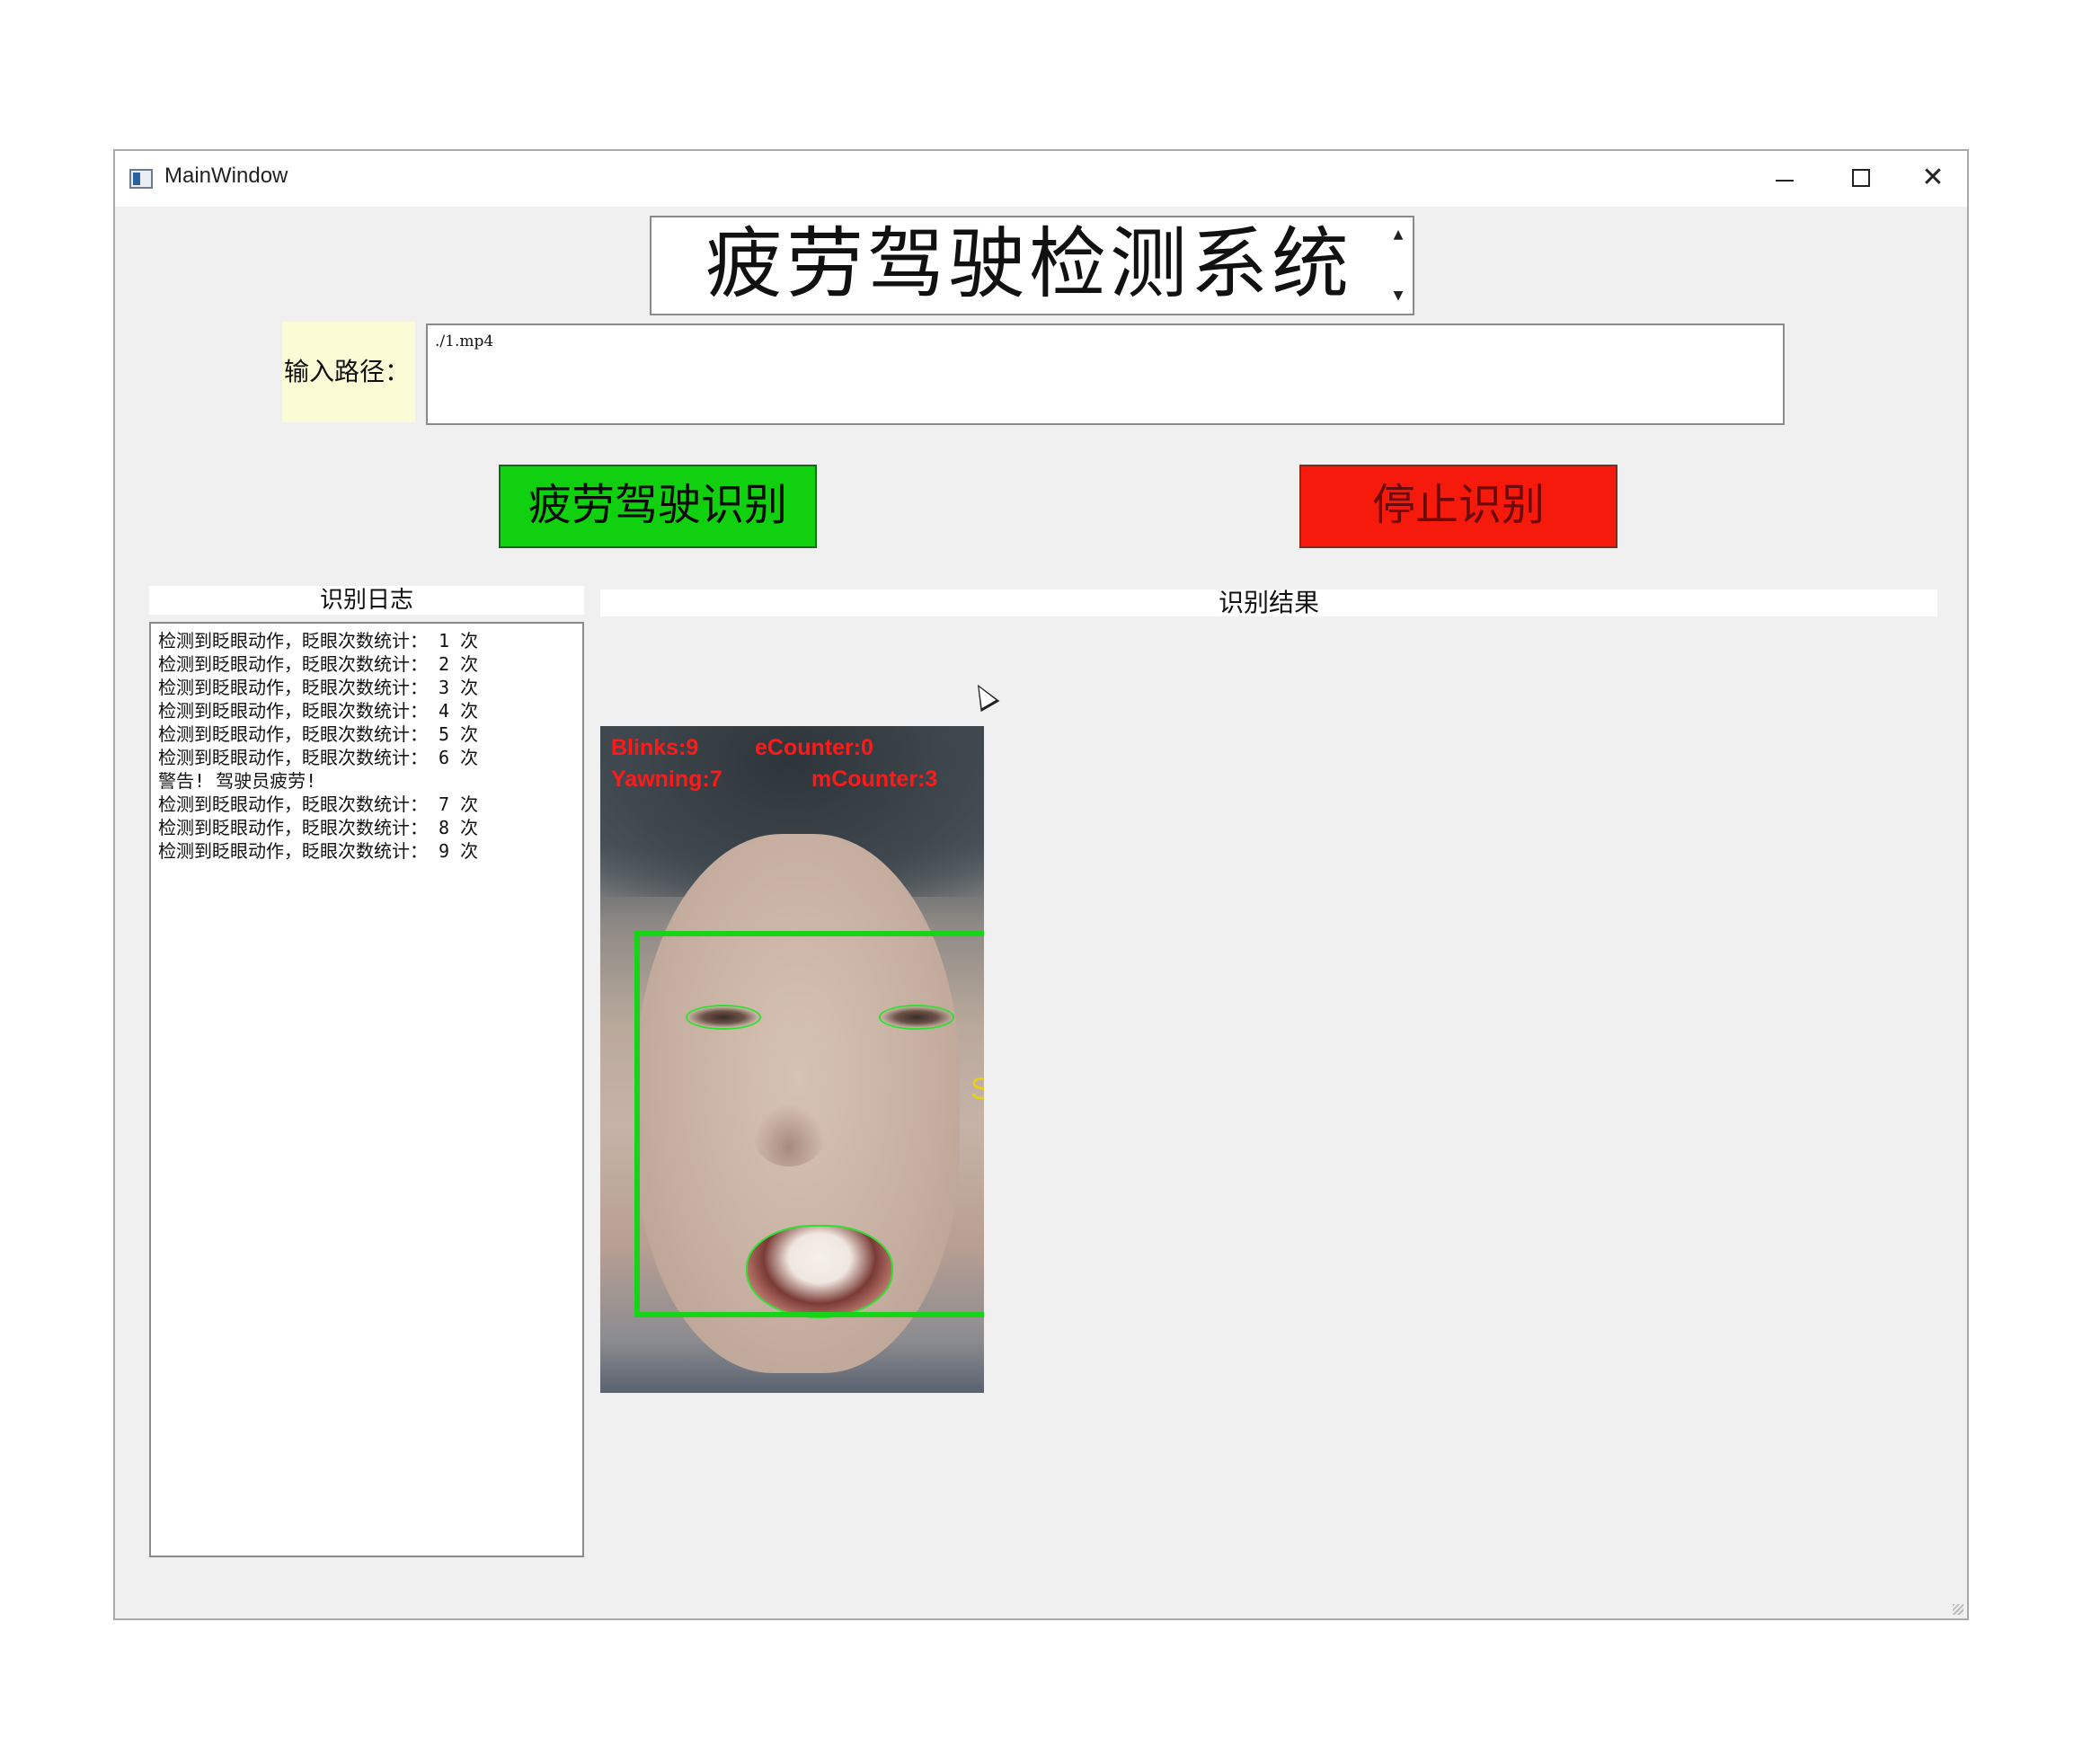 Image resolution: width=2074 pixels, height=1764 pixels. Describe the element at coordinates (977, 1089) in the screenshot. I see `side-mark-text: S` at that location.